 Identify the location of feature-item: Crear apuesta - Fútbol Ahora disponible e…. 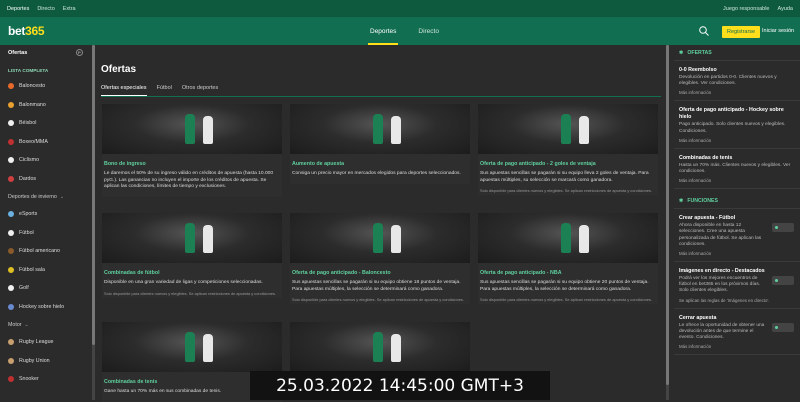
(737, 236).